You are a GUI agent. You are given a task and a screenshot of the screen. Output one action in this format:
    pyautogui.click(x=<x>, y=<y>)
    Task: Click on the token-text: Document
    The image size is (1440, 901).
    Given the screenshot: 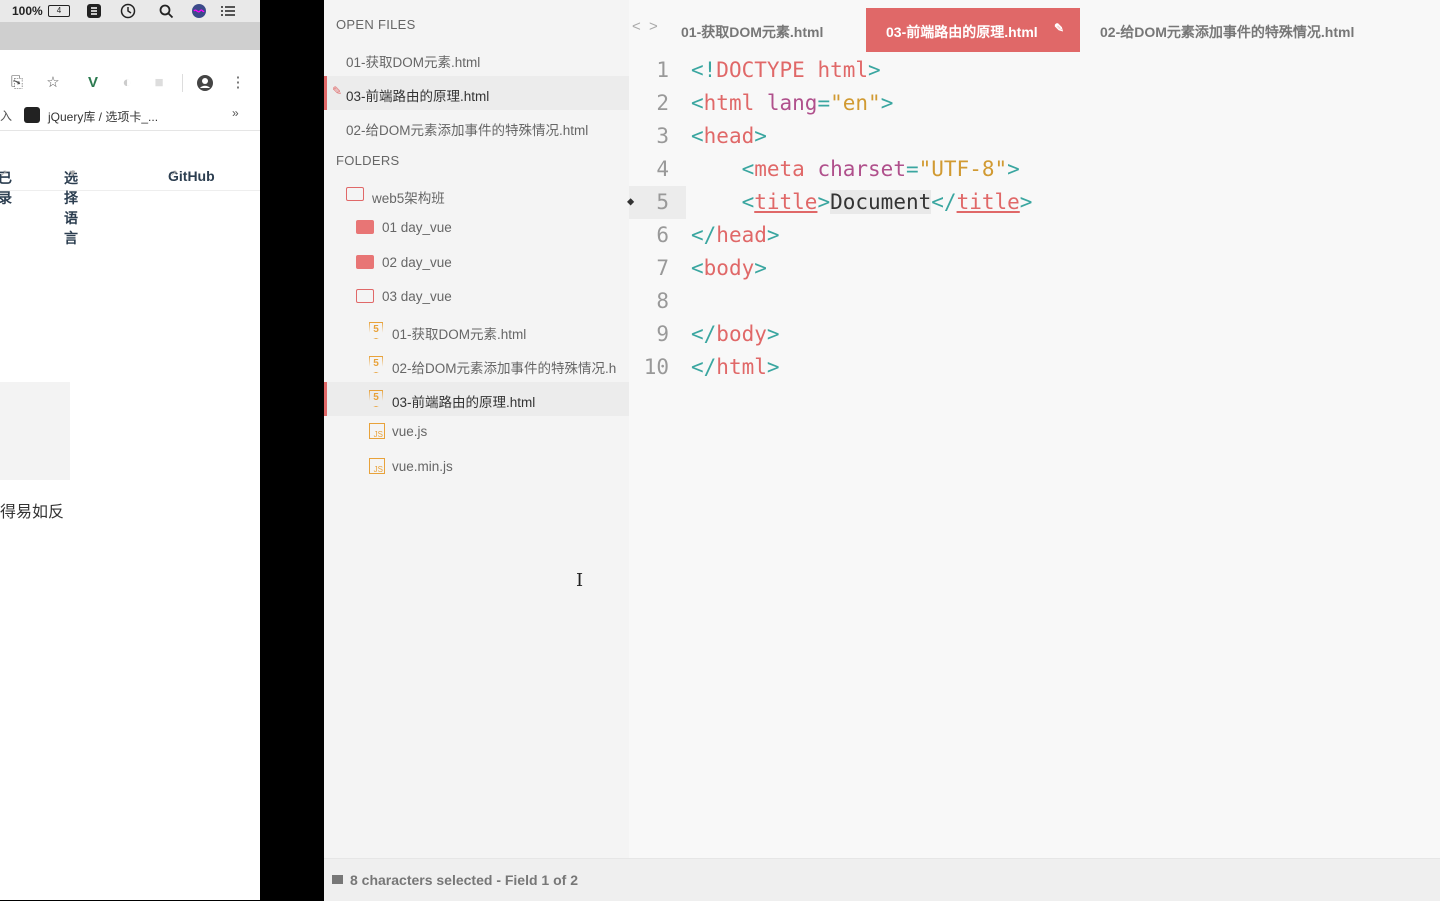 What is the action you would take?
    pyautogui.click(x=881, y=202)
    